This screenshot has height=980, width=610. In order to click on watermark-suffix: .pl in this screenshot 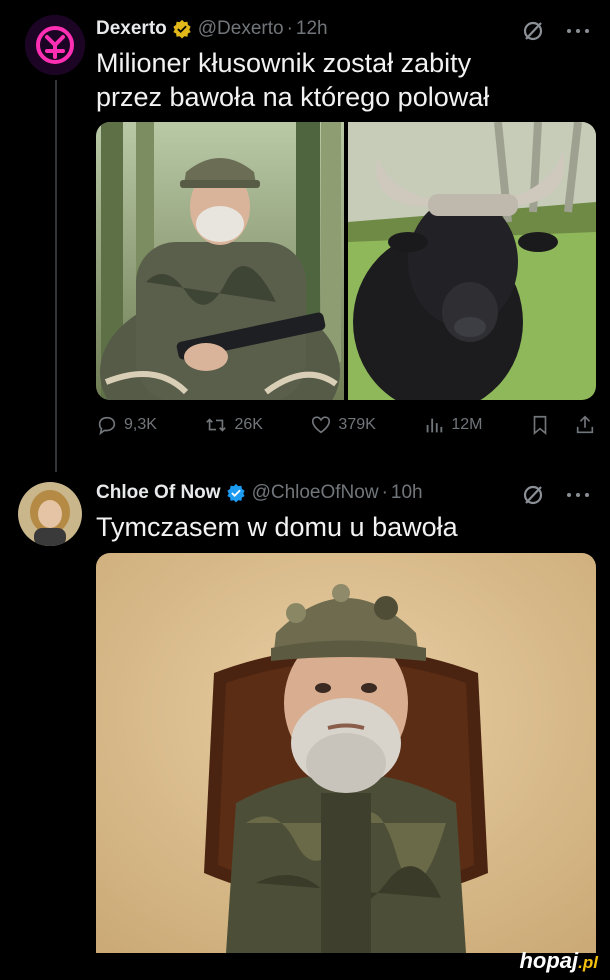, I will do `click(588, 962)`.